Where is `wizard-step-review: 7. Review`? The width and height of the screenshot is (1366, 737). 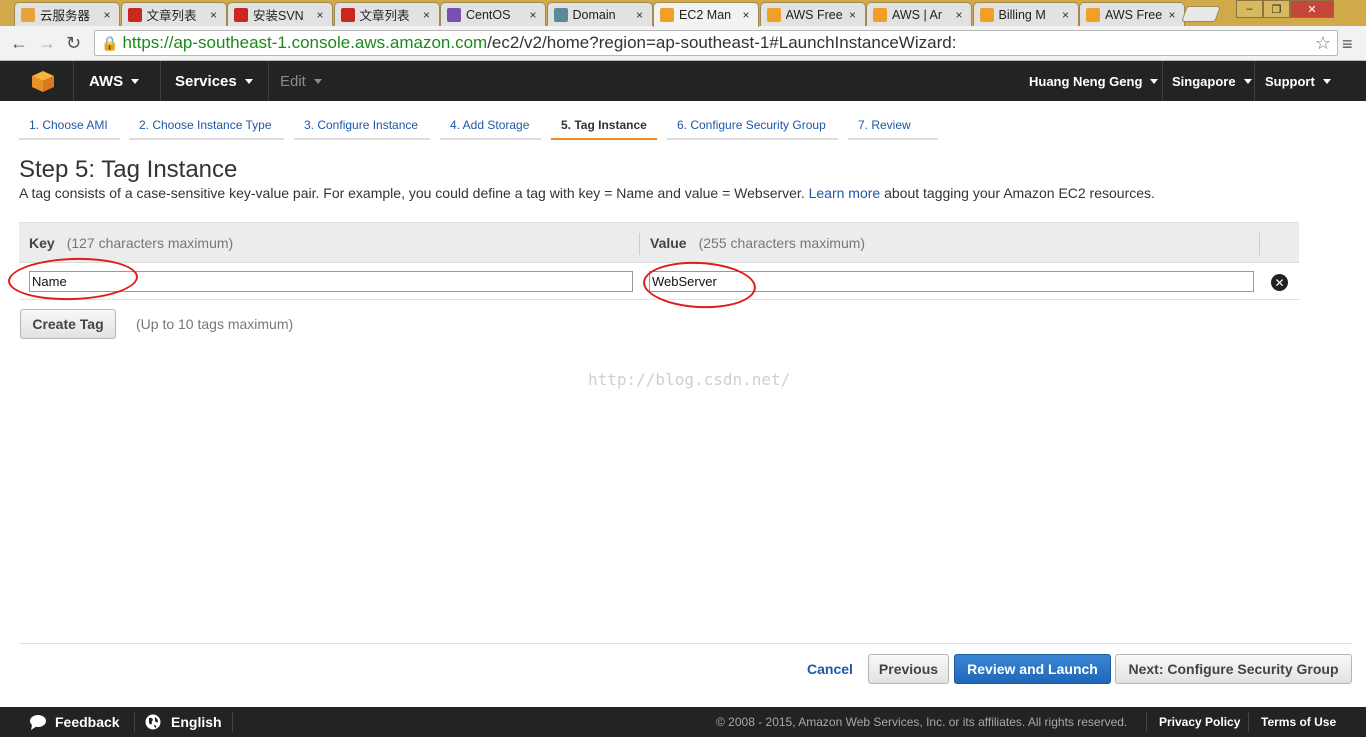 wizard-step-review: 7. Review is located at coordinates (893, 129).